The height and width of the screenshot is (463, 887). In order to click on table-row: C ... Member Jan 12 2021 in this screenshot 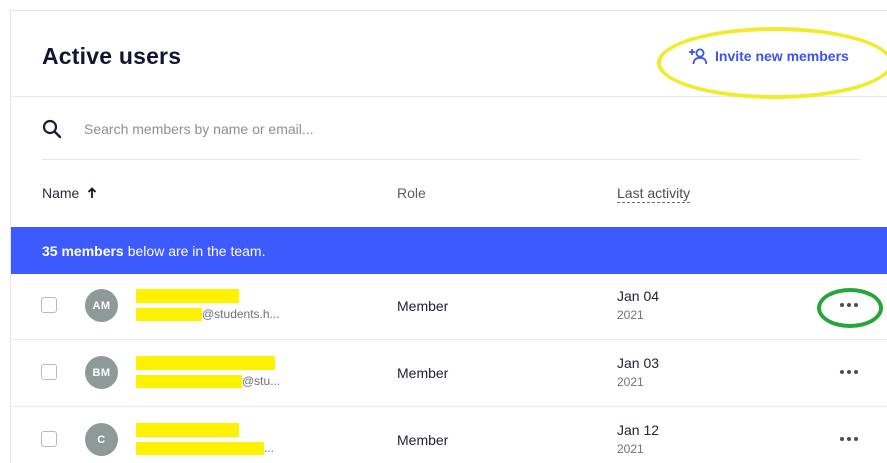, I will do `click(449, 435)`.